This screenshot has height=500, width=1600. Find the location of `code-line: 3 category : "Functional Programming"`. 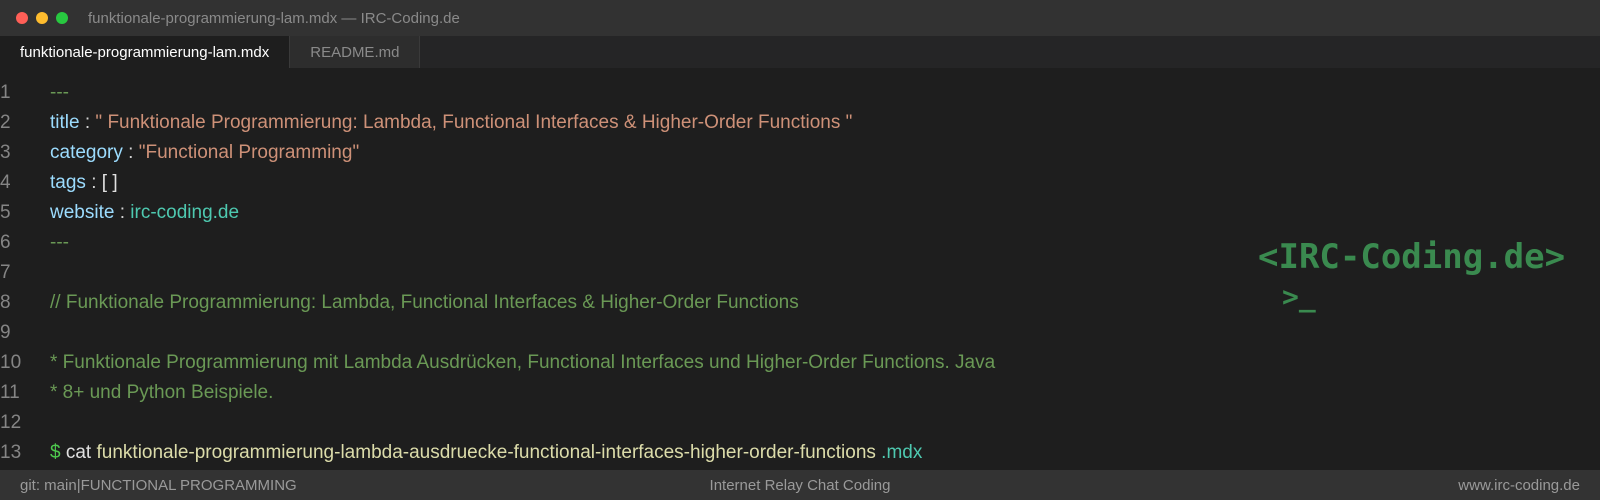

code-line: 3 category : "Functional Programming" is located at coordinates (800, 153).